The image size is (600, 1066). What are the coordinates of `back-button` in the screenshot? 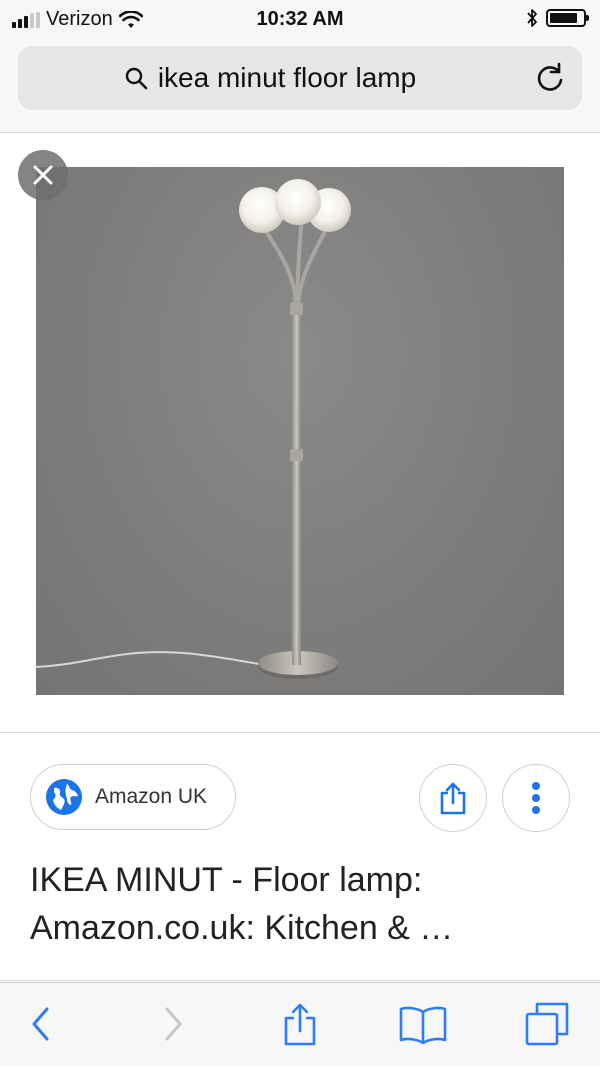 It's located at (41, 1024).